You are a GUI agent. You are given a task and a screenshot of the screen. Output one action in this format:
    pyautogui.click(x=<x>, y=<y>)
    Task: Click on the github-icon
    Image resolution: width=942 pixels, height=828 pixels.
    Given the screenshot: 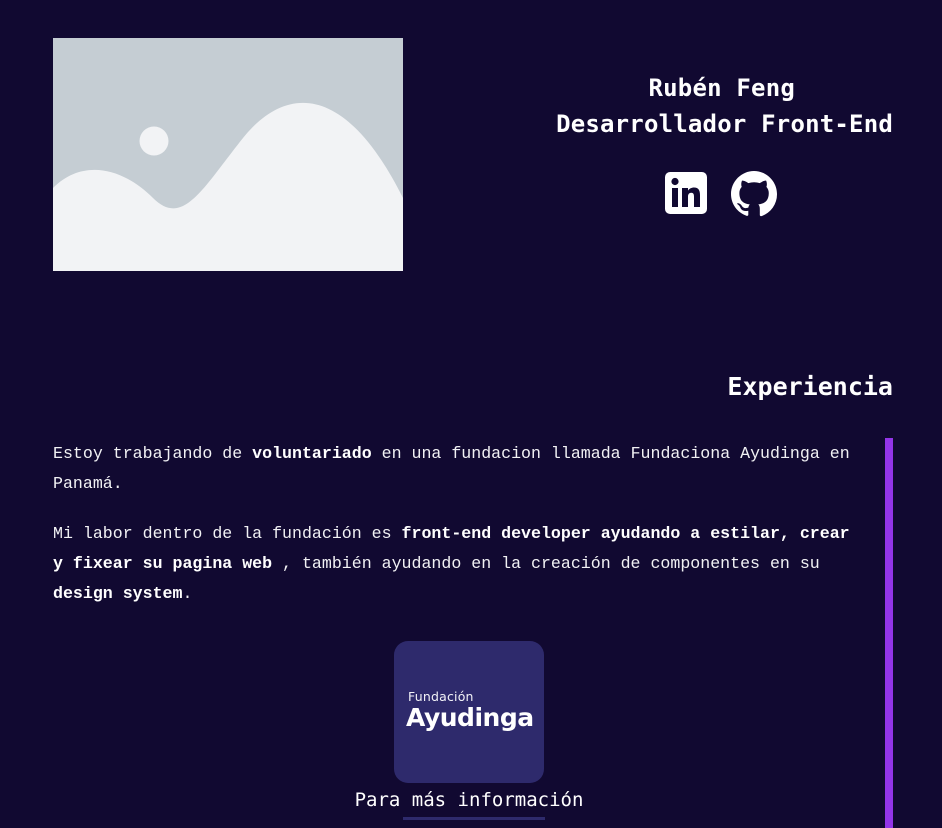 What is the action you would take?
    pyautogui.click(x=754, y=194)
    